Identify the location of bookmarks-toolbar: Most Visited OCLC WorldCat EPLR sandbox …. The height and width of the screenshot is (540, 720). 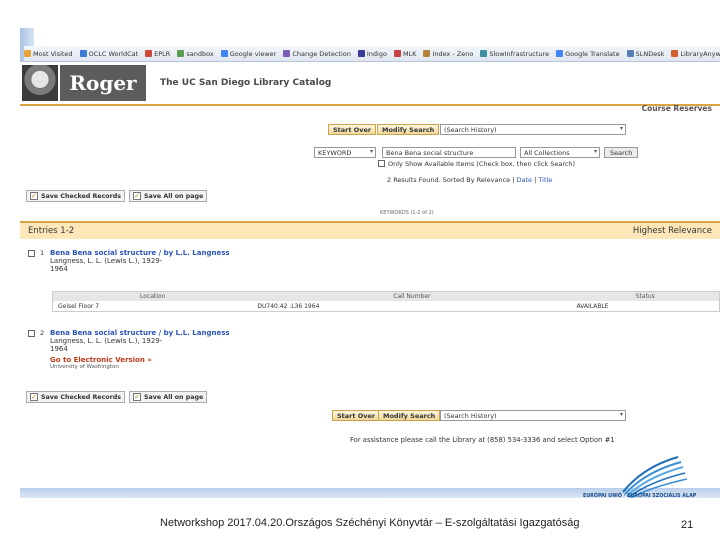
(372, 54).